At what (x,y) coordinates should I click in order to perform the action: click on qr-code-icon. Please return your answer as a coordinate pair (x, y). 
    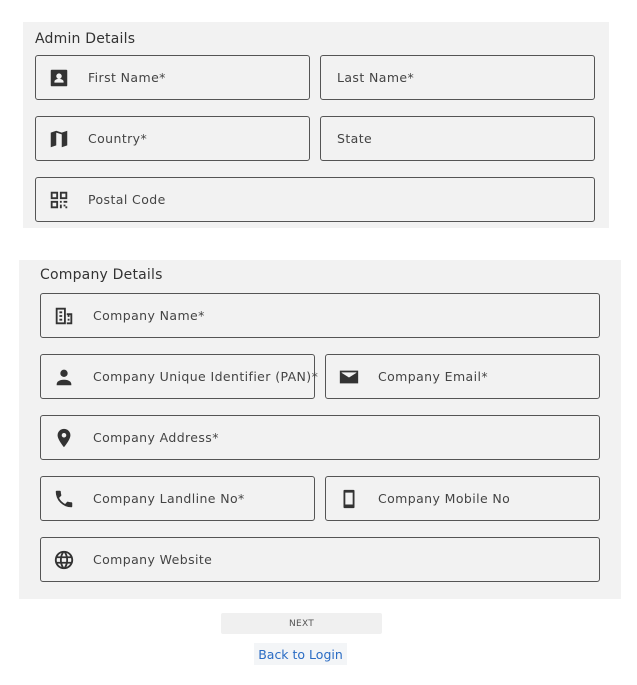
    Looking at the image, I should click on (59, 200).